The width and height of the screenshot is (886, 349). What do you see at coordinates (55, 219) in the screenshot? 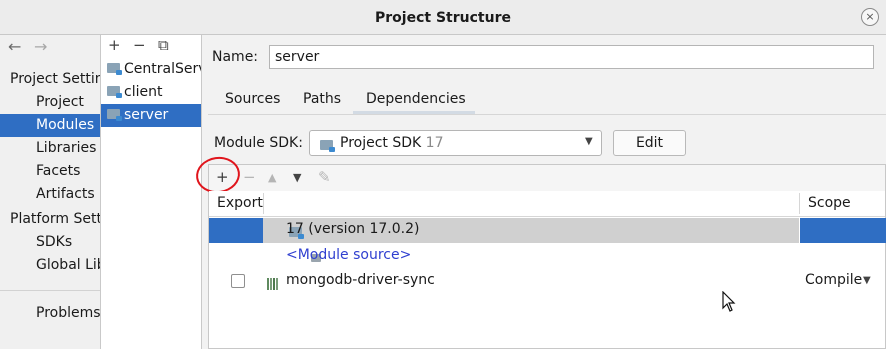
I see `nav-section-platform-settings: Platform Settings` at bounding box center [55, 219].